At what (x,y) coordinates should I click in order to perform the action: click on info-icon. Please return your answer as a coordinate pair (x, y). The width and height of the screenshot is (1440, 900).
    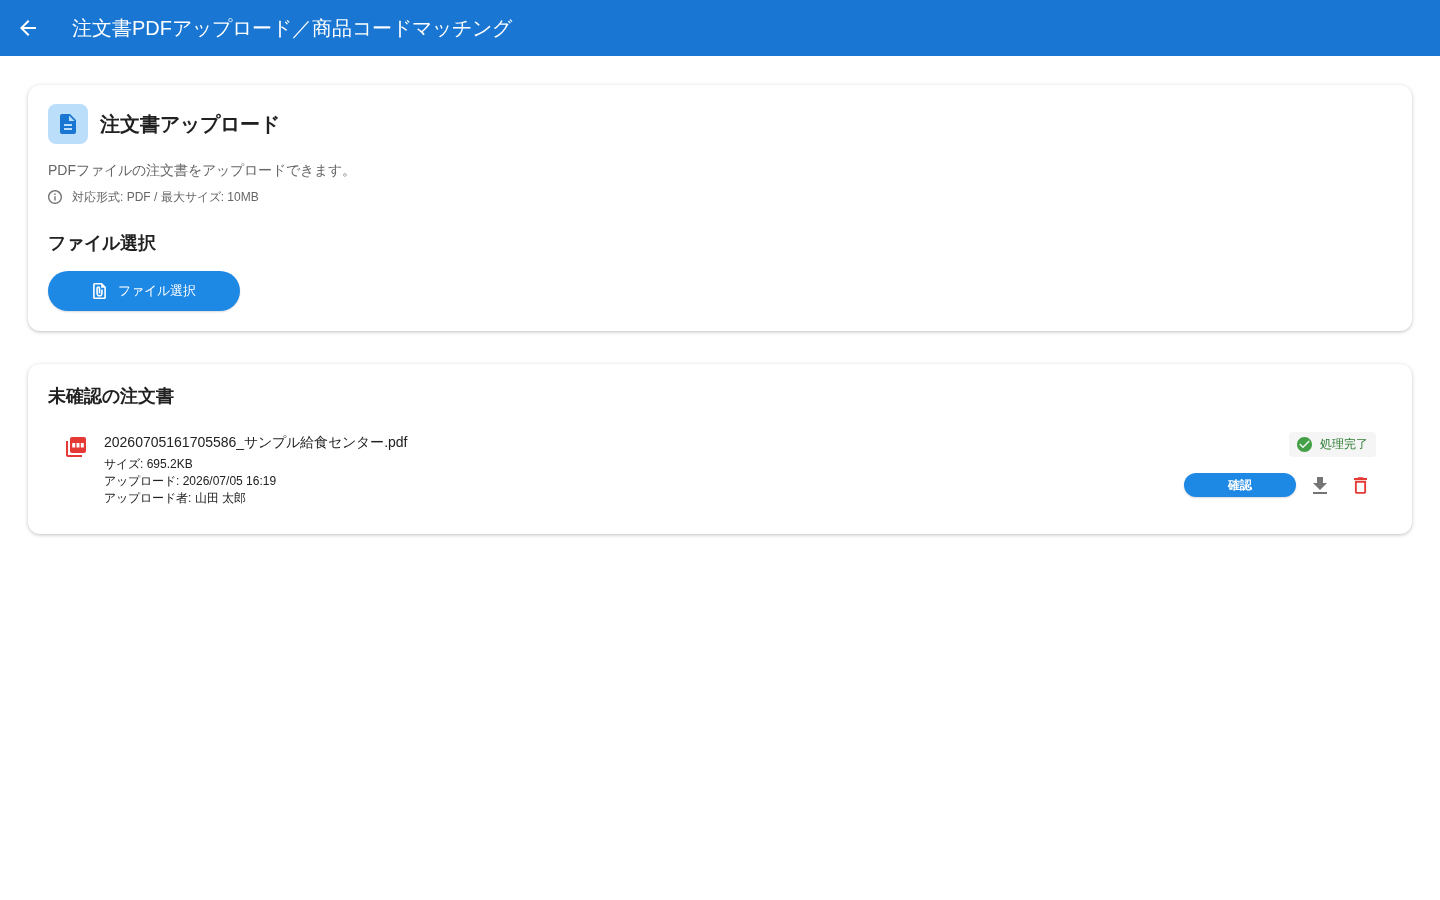
    Looking at the image, I should click on (55, 197).